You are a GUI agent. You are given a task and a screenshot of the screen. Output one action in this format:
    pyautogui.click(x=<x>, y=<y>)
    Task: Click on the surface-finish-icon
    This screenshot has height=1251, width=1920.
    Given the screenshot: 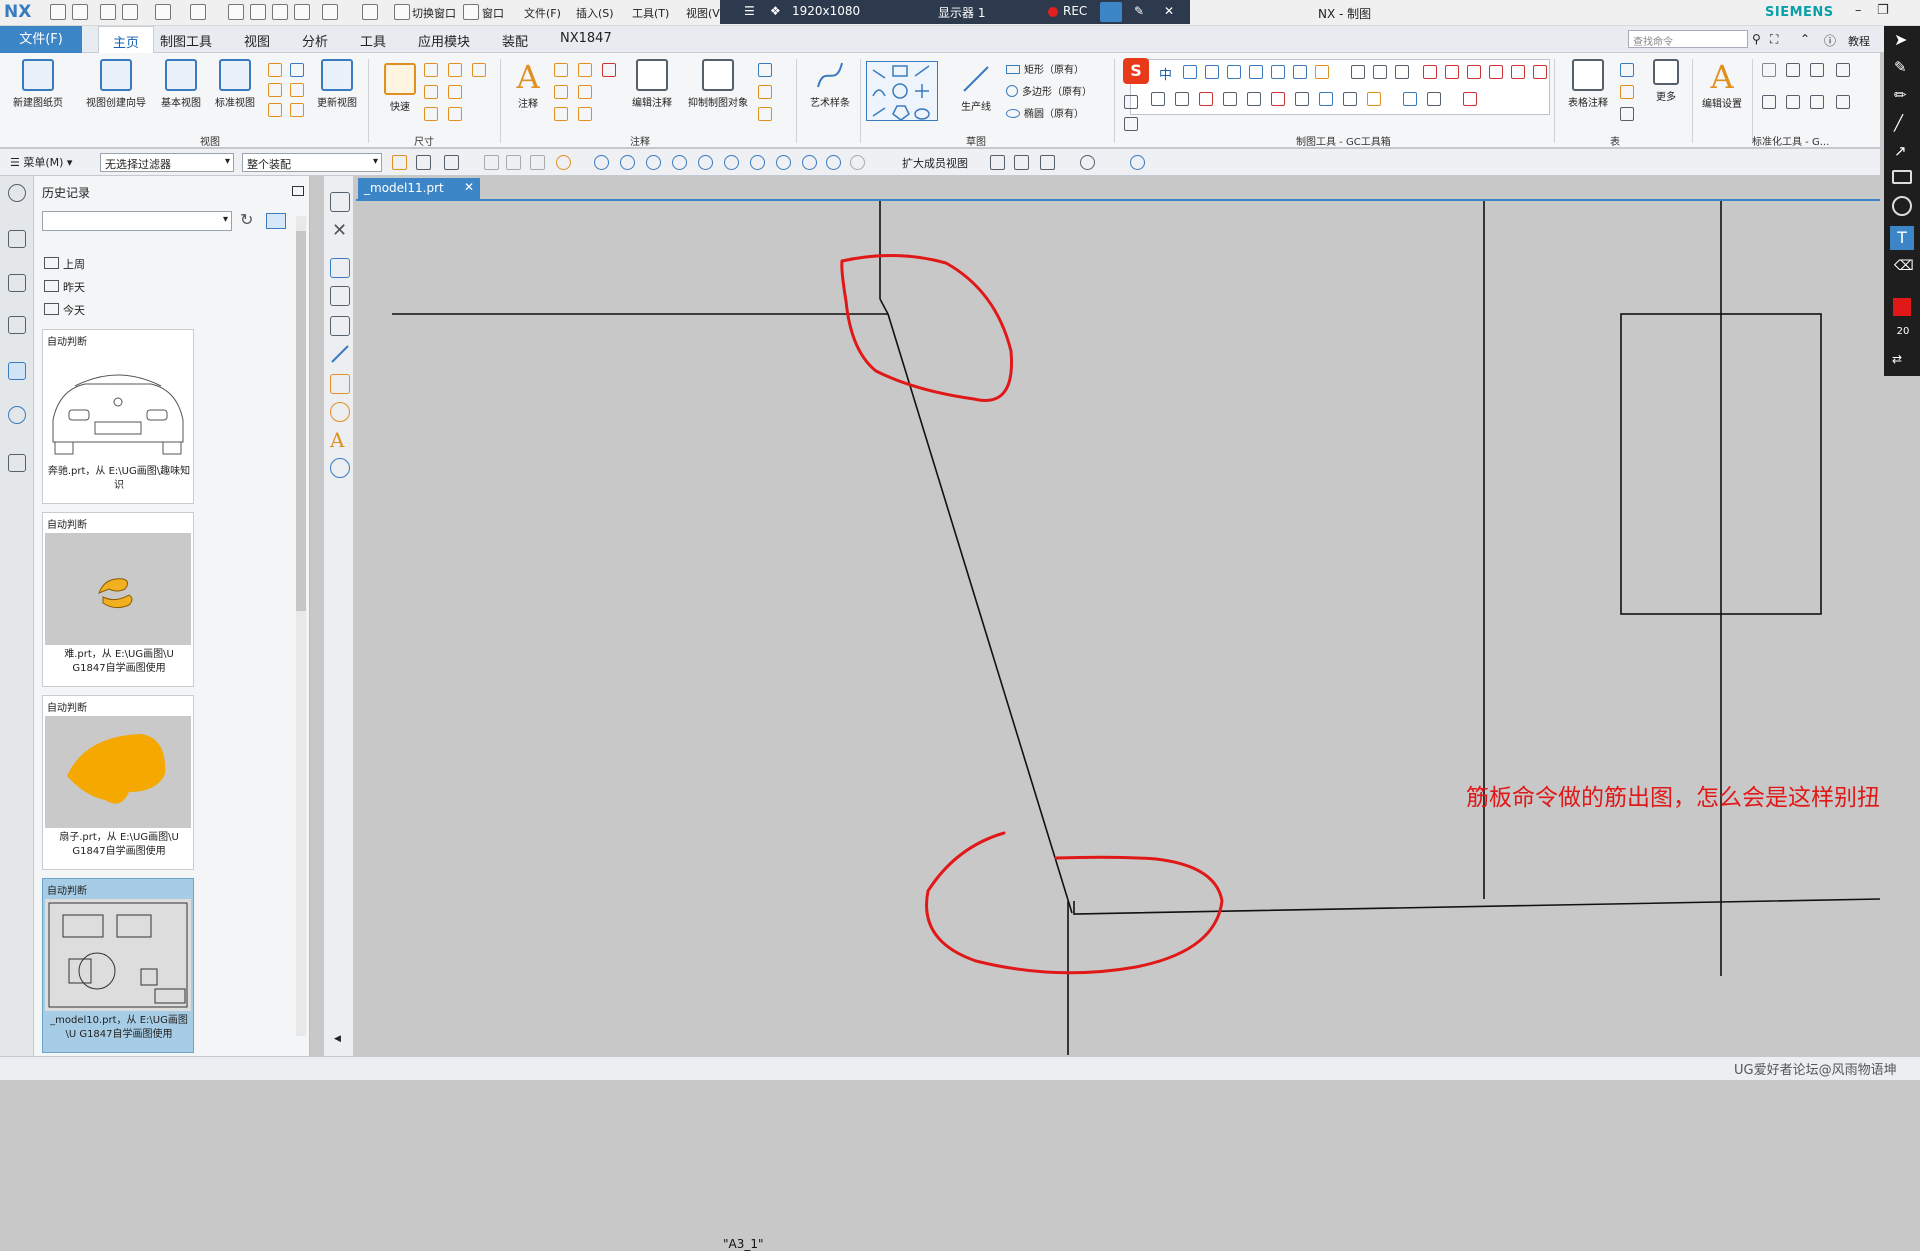 What is the action you would take?
    pyautogui.click(x=561, y=114)
    